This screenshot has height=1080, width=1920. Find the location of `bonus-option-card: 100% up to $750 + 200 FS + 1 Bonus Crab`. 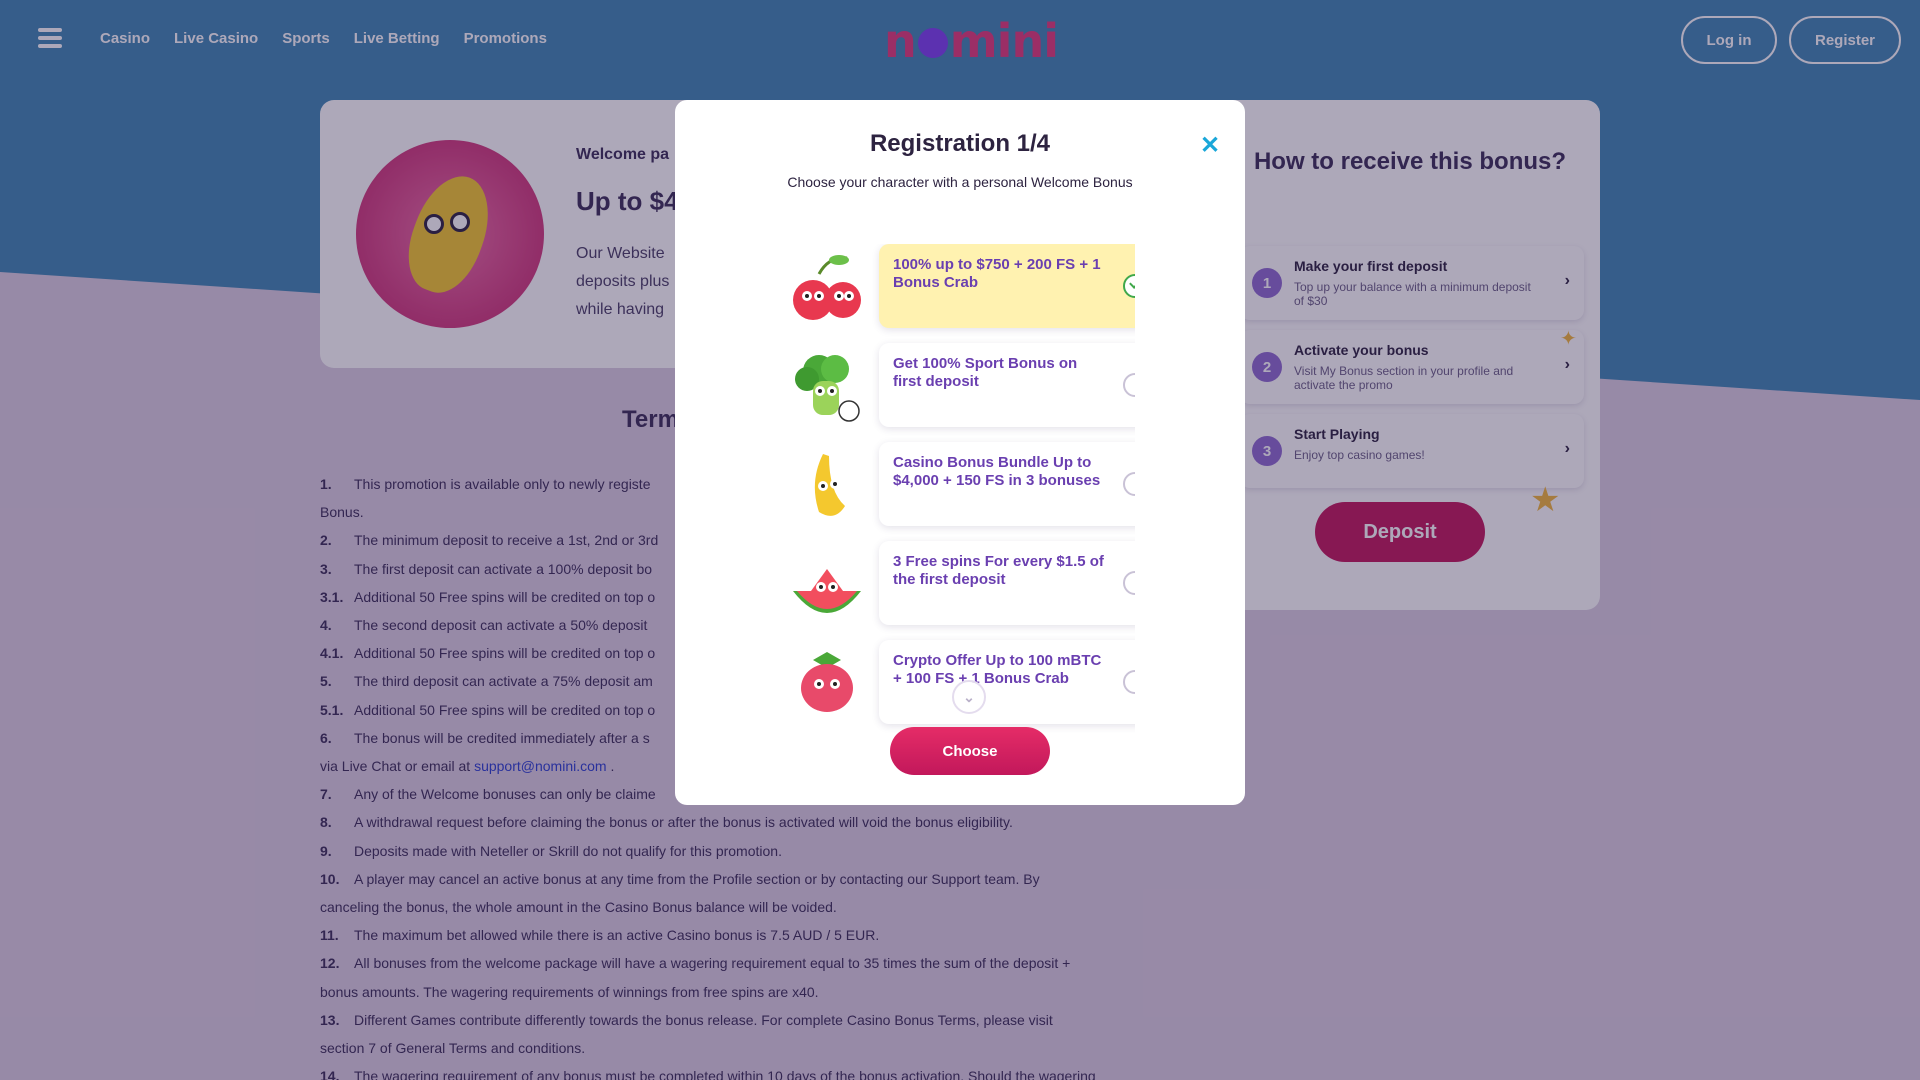

bonus-option-card: 100% up to $750 + 200 FS + 1 Bonus Crab is located at coordinates (1007, 286).